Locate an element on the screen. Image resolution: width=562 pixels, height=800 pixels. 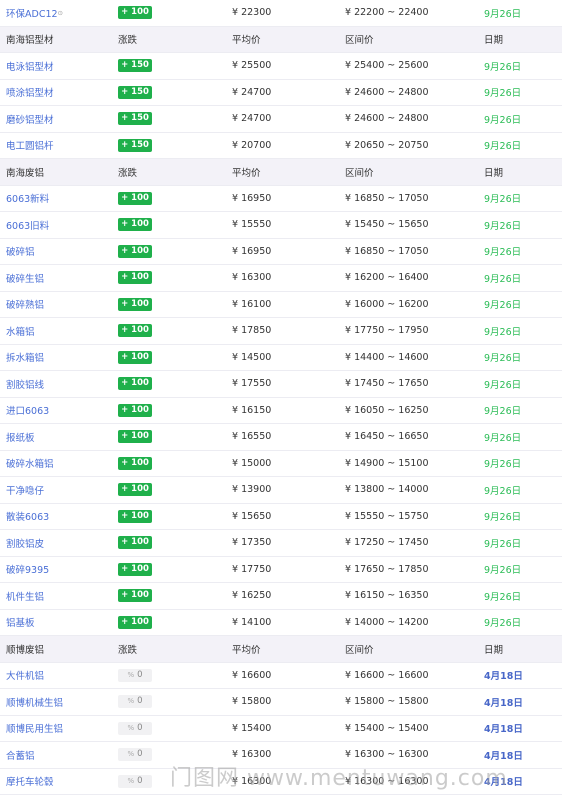
table-row: 电工圆铝杆 + 150 ¥ 20700 ¥ 20650 ~ 20750 9月26日 is located at coordinates (281, 146).